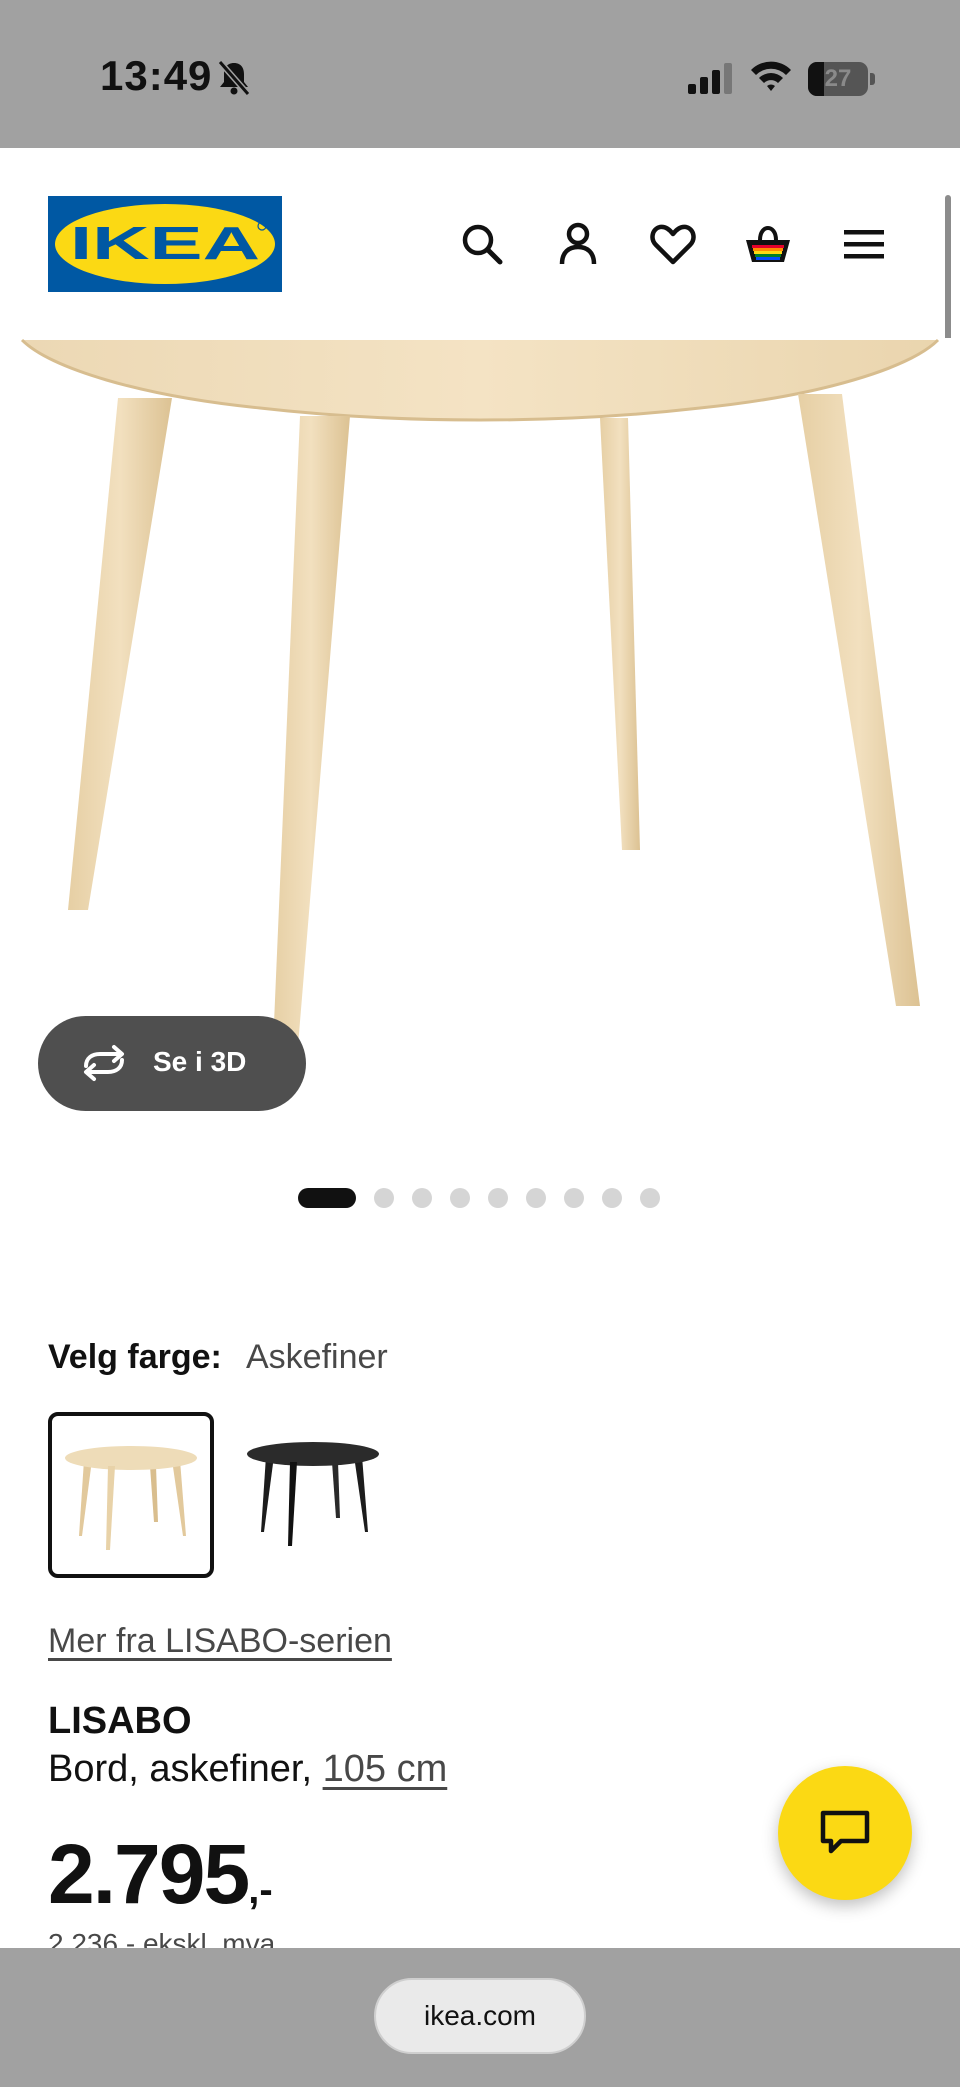 The width and height of the screenshot is (960, 2087). What do you see at coordinates (578, 244) in the screenshot?
I see `account-icon` at bounding box center [578, 244].